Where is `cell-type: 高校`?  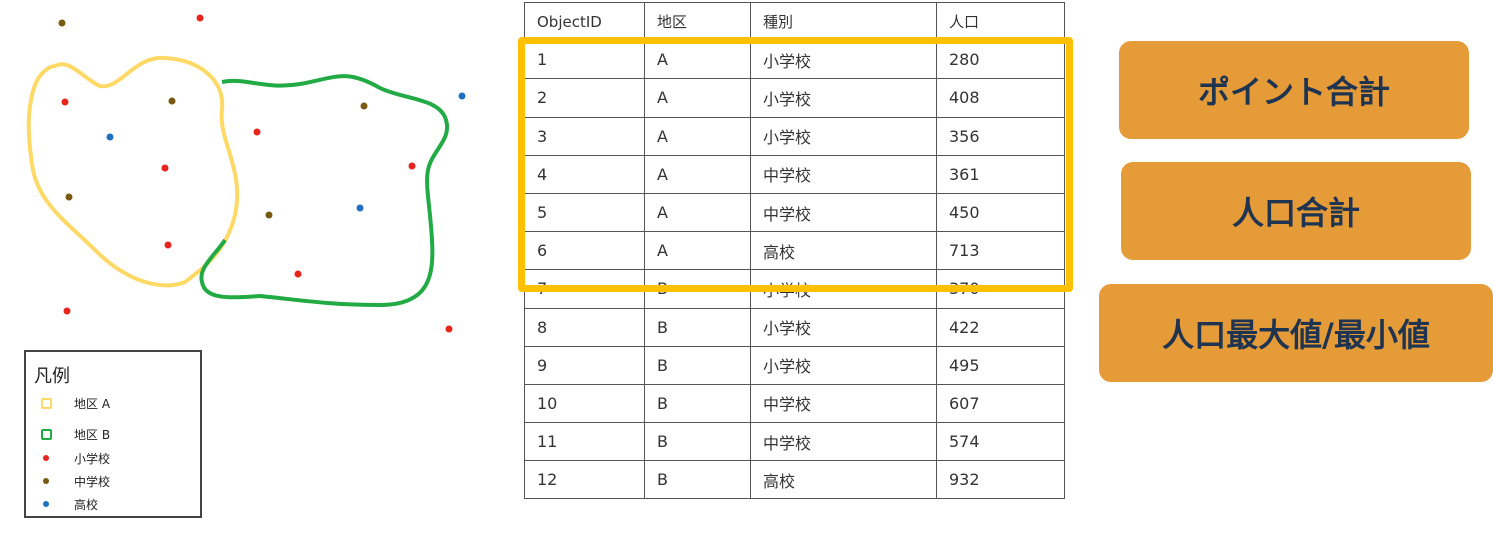
cell-type: 高校 is located at coordinates (843, 480).